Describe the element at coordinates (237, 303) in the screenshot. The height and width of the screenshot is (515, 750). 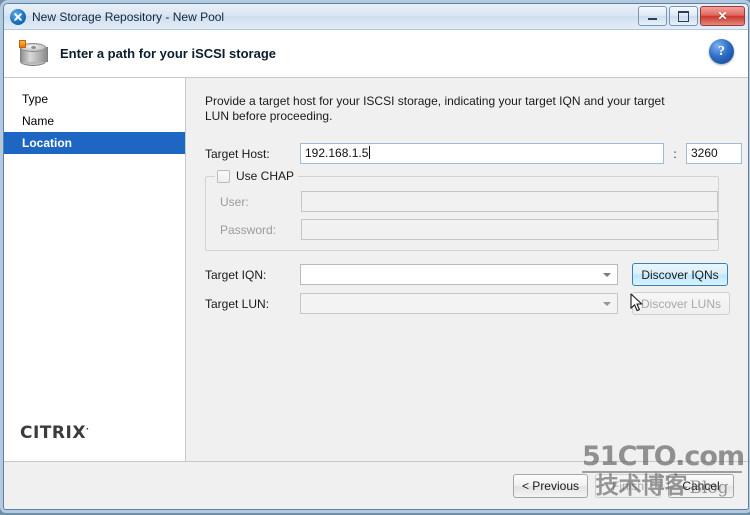
I see `target-lun-label: Target LUN:` at that location.